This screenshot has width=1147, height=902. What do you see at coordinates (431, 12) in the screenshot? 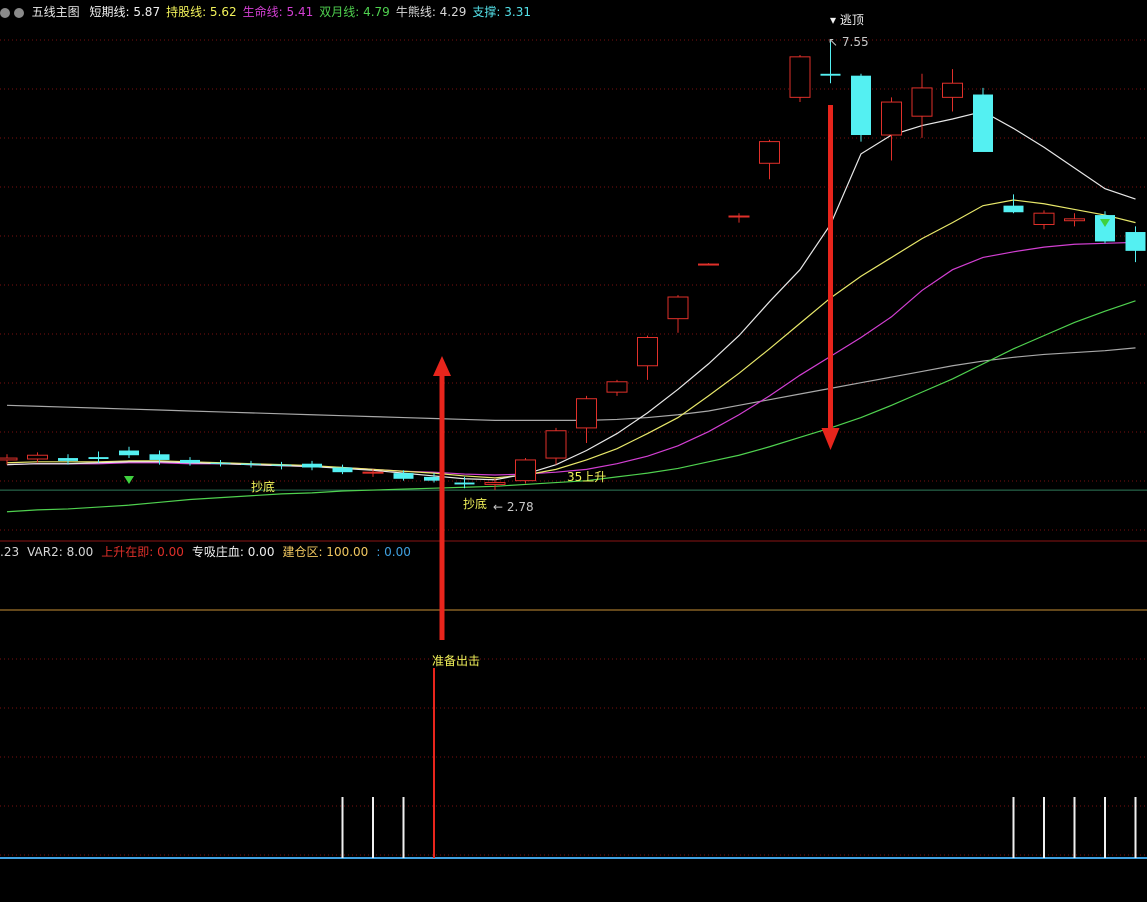
I see `legend-item-4: 牛熊线: 4.29` at bounding box center [431, 12].